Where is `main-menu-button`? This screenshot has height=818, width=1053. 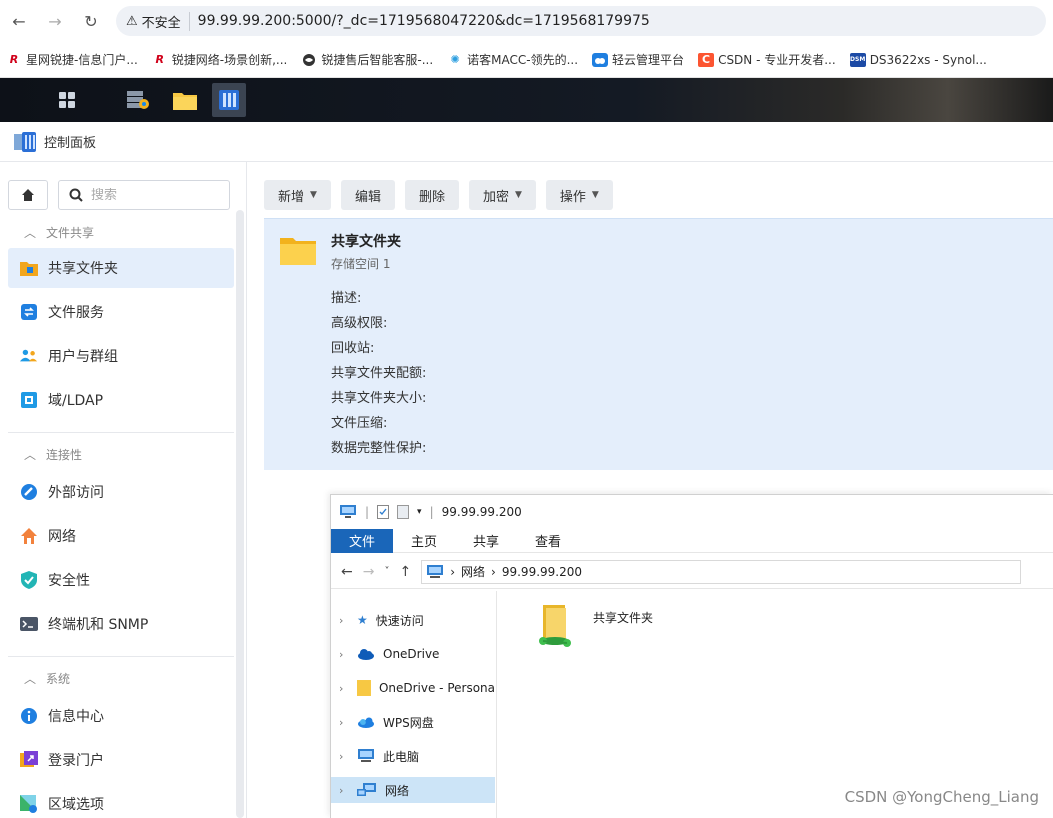 main-menu-button is located at coordinates (67, 100).